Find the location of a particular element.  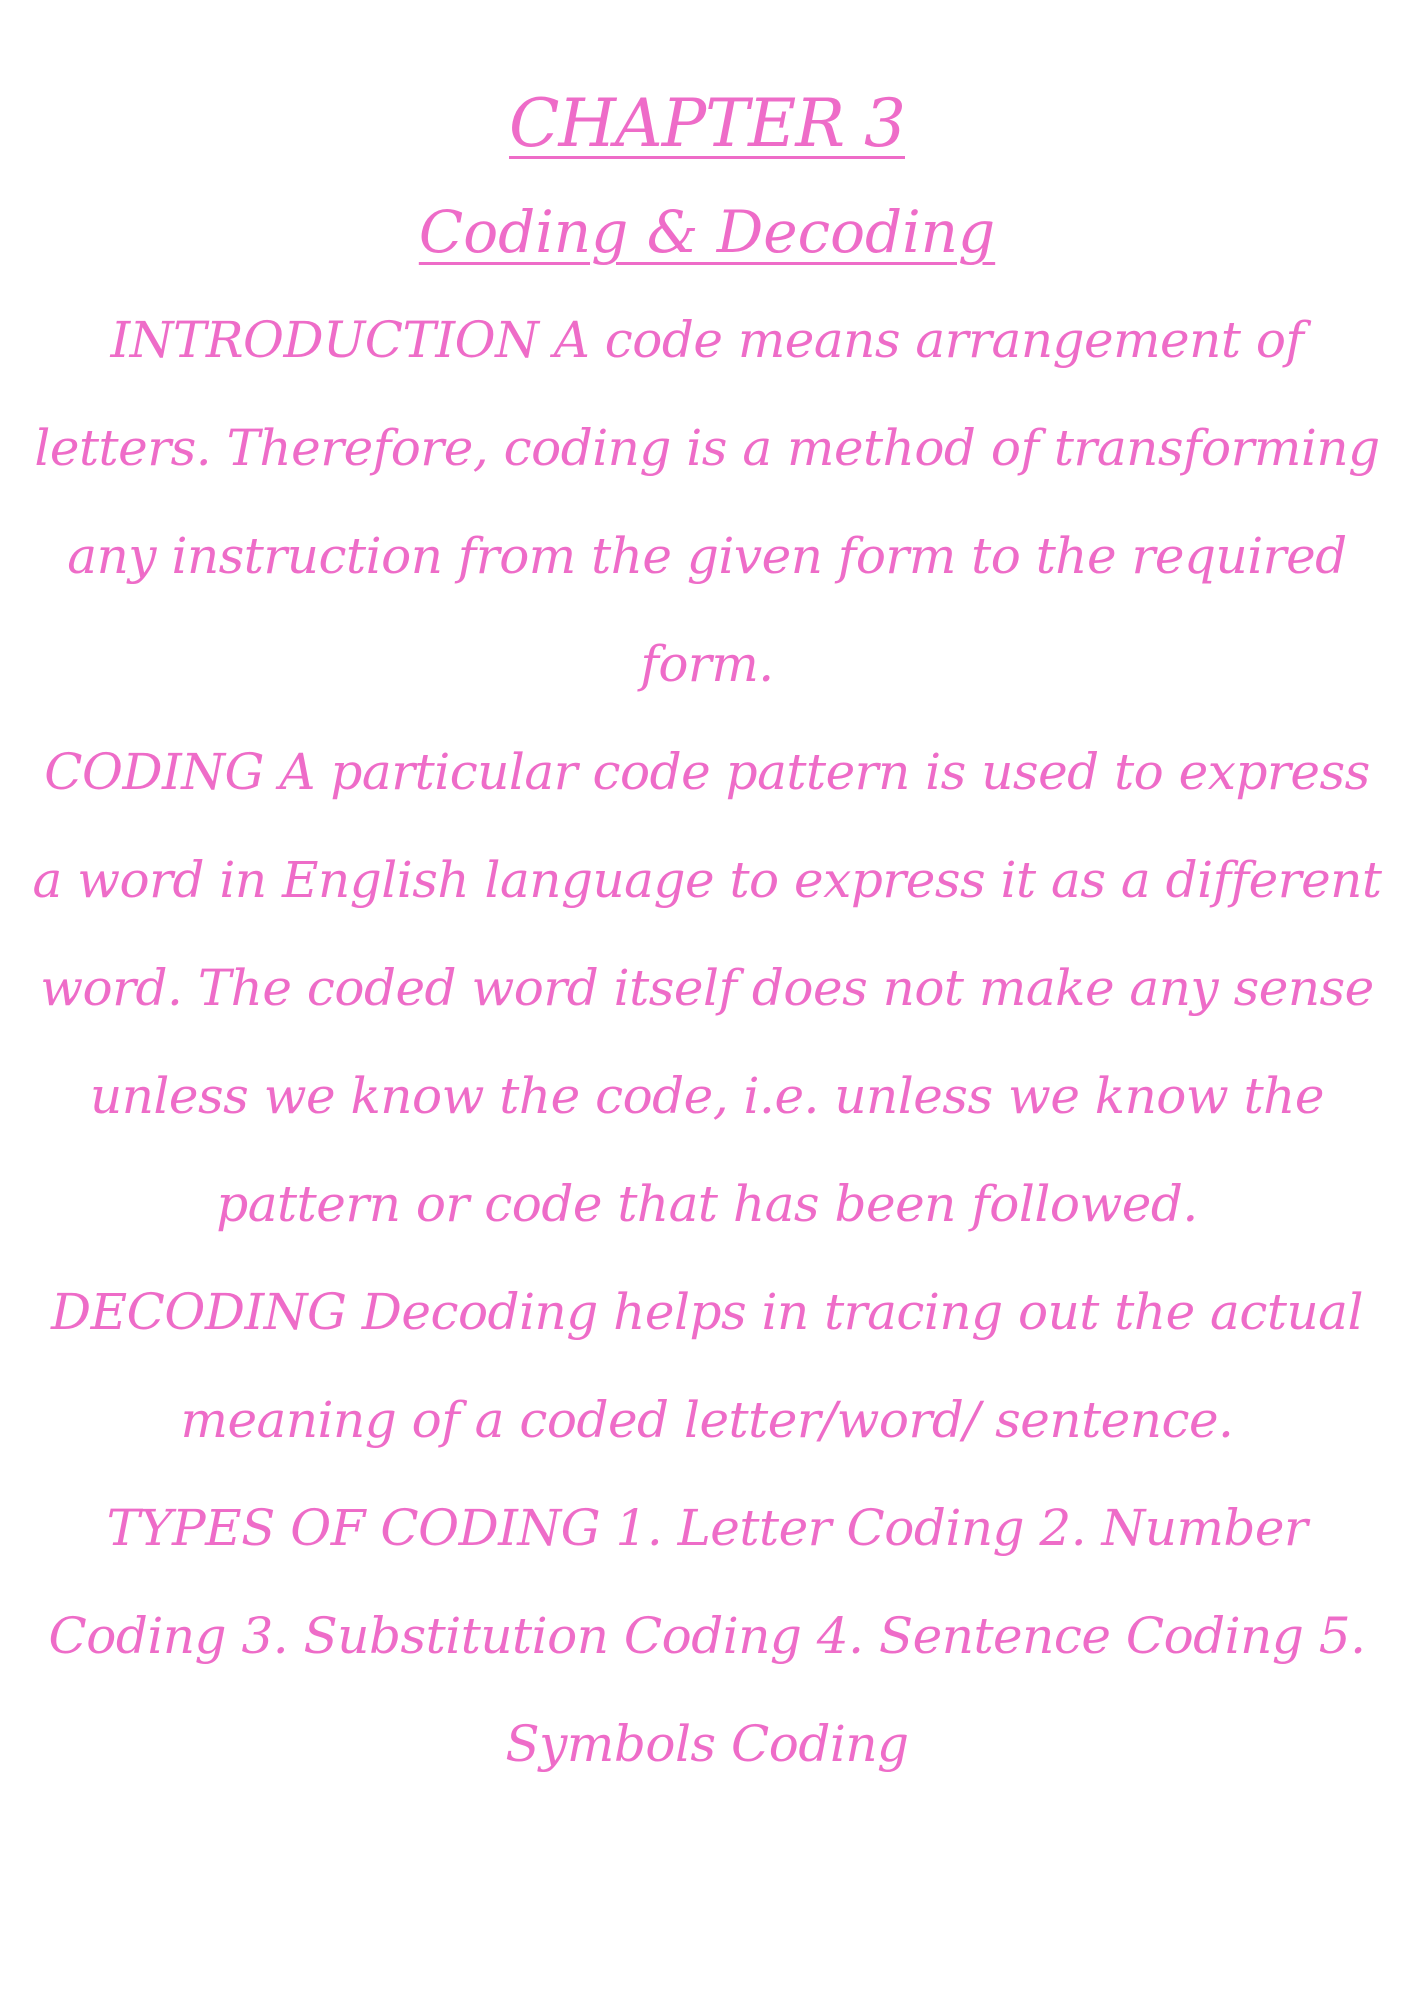

chapter-title: CHAPTER 3 is located at coordinates (707, 123).